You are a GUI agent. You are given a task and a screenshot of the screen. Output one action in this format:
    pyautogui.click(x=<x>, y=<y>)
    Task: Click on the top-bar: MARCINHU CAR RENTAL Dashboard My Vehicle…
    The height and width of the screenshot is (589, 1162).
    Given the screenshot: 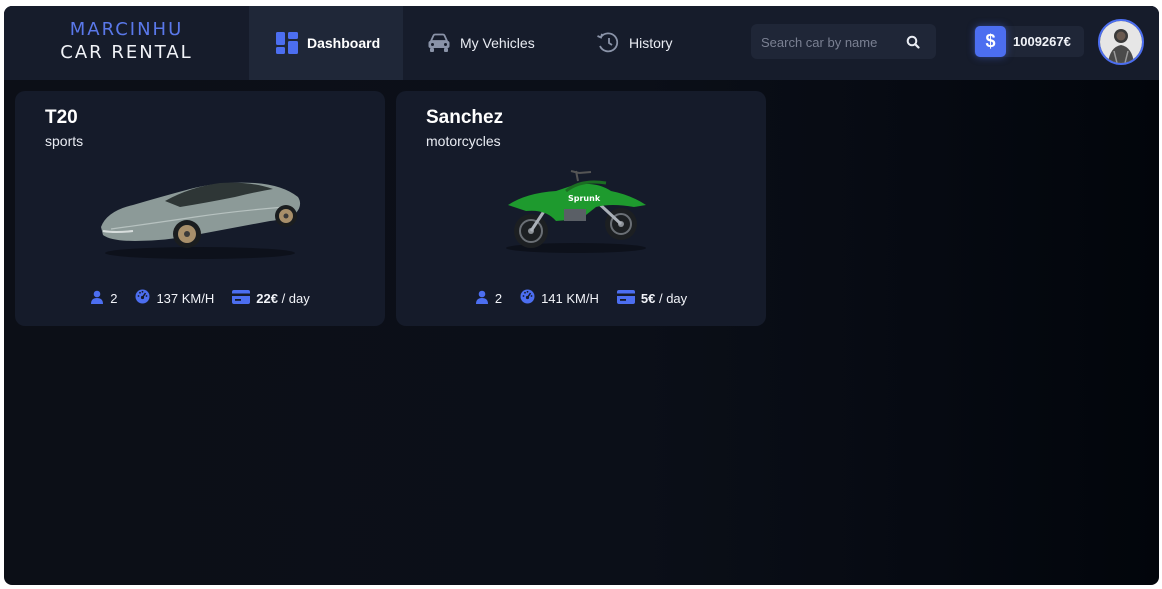 What is the action you would take?
    pyautogui.click(x=581, y=43)
    